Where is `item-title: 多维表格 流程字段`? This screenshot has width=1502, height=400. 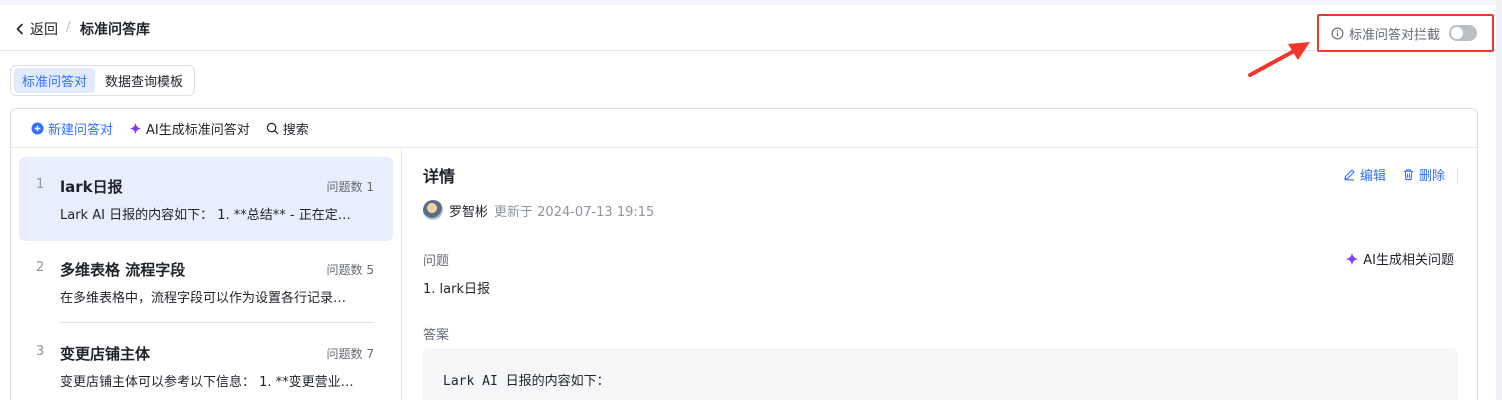 item-title: 多维表格 流程字段 is located at coordinates (123, 270).